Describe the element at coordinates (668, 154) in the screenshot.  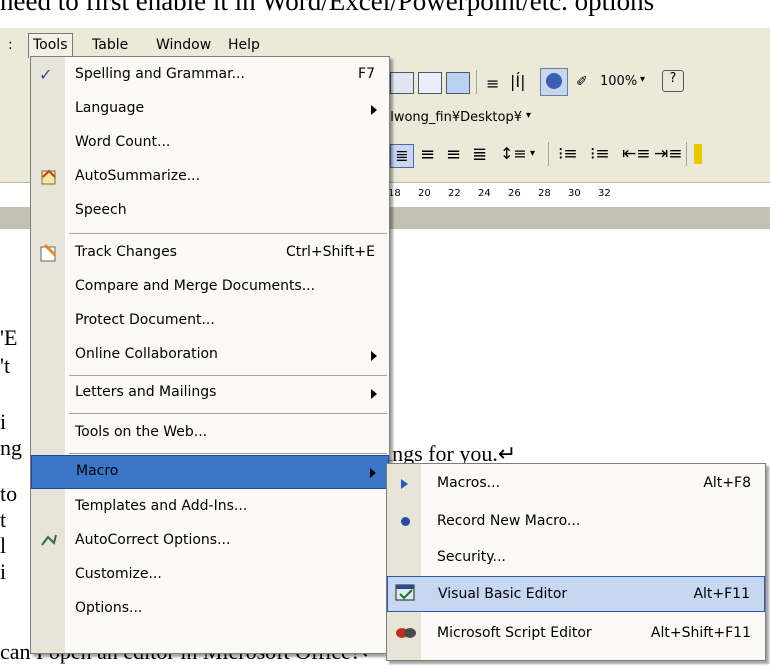
I see `increase-indent-icon: ⇥≡` at that location.